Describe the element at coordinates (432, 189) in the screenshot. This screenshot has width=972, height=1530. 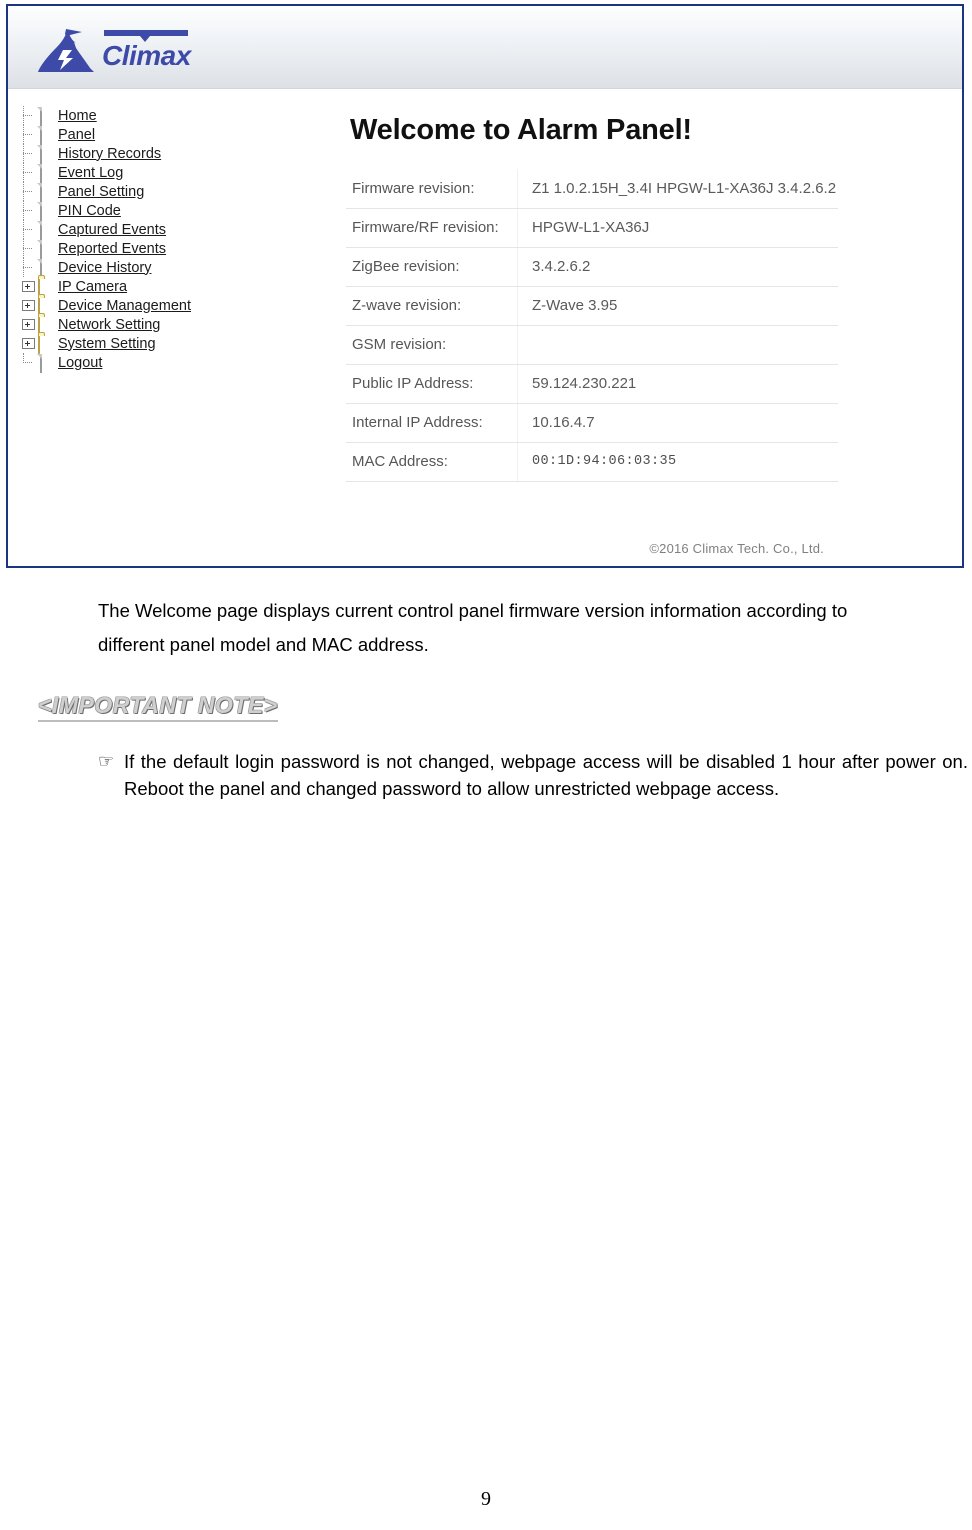
I see `row-label: Firmware revision:` at that location.